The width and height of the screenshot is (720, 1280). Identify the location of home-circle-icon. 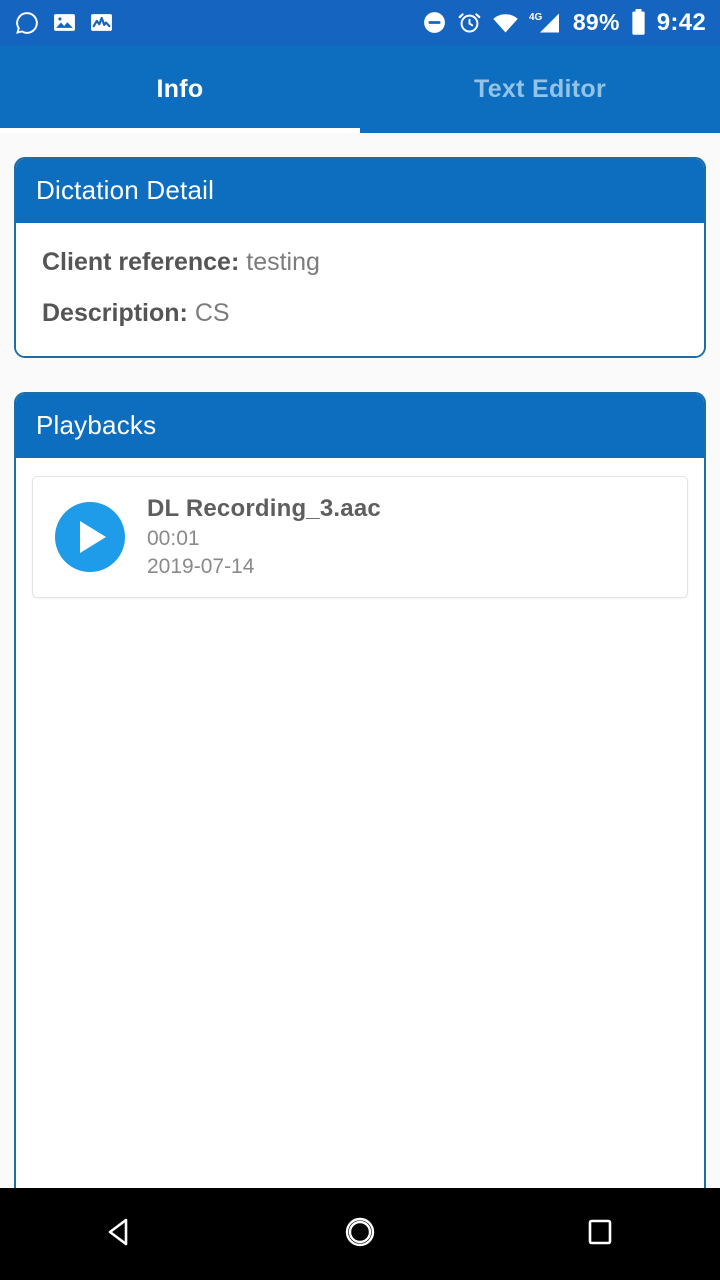
(360, 1234).